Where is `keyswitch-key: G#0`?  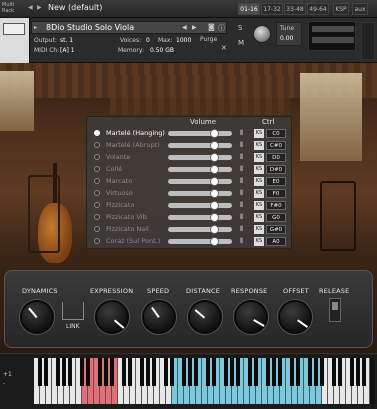 keyswitch-key: G#0 is located at coordinates (276, 229).